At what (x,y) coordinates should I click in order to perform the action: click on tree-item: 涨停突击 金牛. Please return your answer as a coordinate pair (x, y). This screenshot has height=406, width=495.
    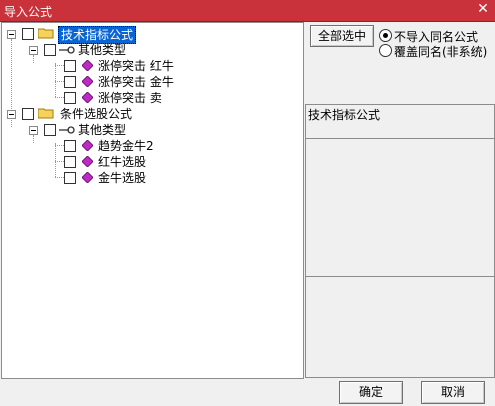
    Looking at the image, I should click on (152, 82).